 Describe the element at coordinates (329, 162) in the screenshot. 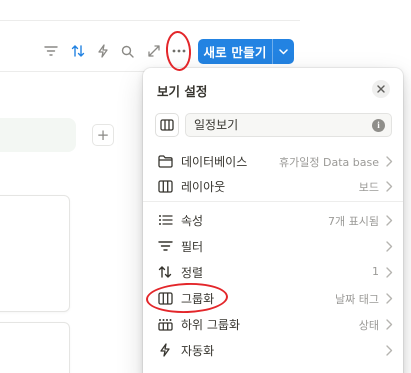

I see `menu-item-value: 휴가일정 Data base` at that location.